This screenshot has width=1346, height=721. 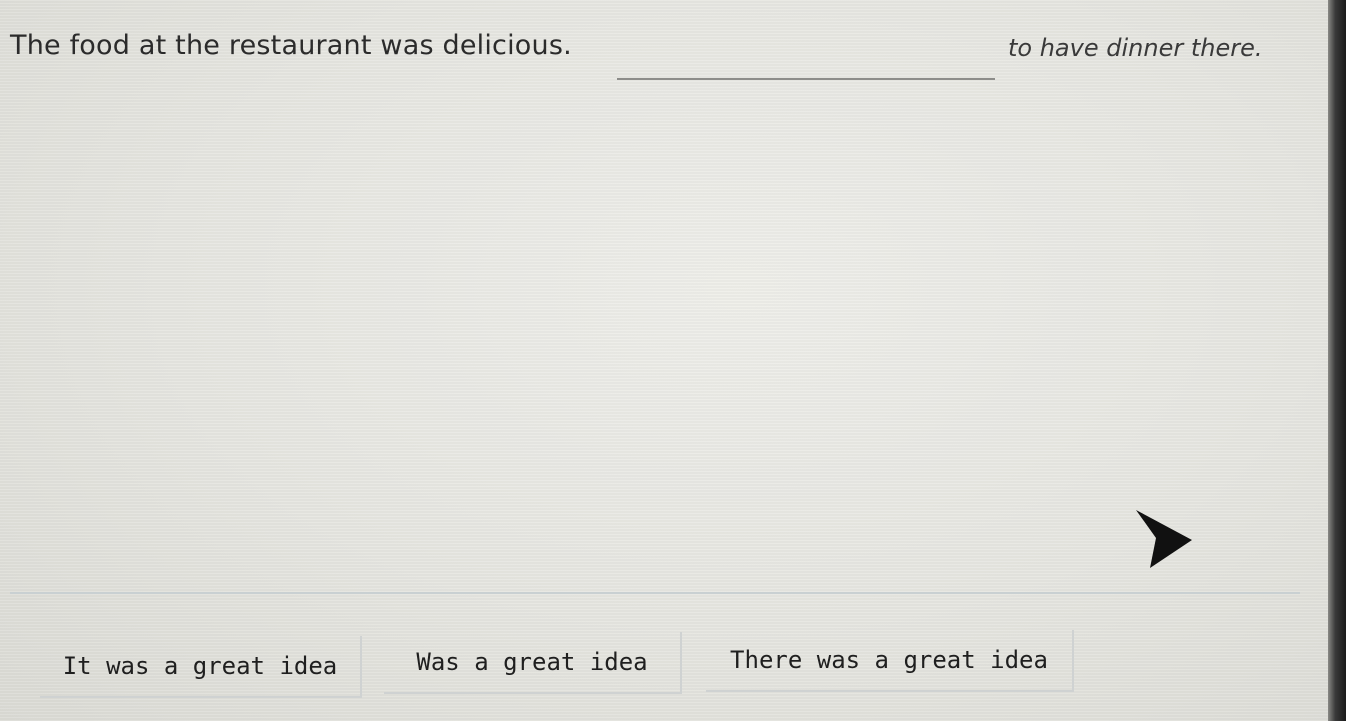 I want to click on sentence-after-text: to have dinner there., so click(x=1135, y=48).